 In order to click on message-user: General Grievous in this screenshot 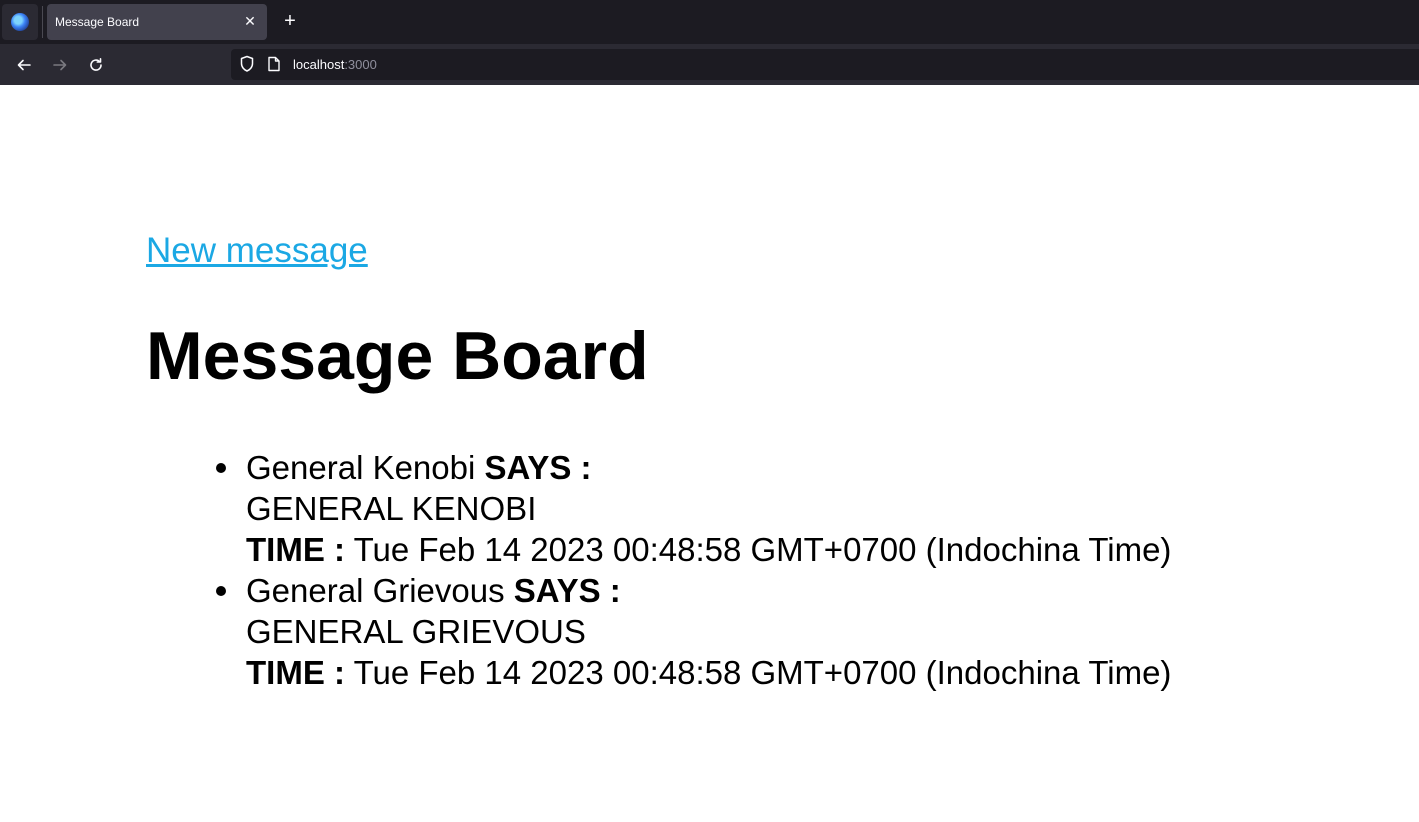, I will do `click(375, 590)`.